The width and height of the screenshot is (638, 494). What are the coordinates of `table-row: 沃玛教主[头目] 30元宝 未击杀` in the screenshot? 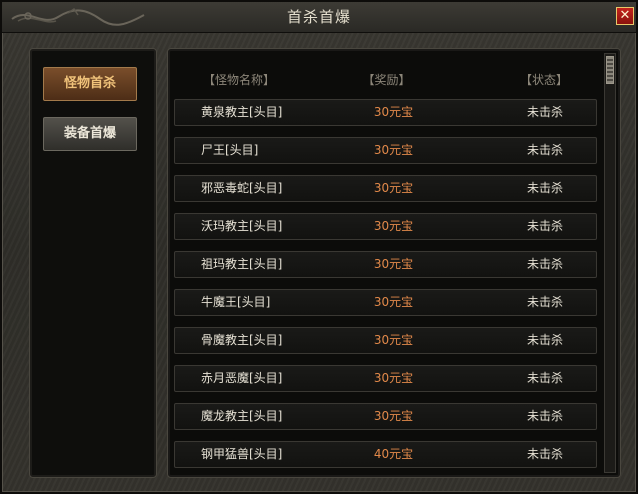 It's located at (385, 226).